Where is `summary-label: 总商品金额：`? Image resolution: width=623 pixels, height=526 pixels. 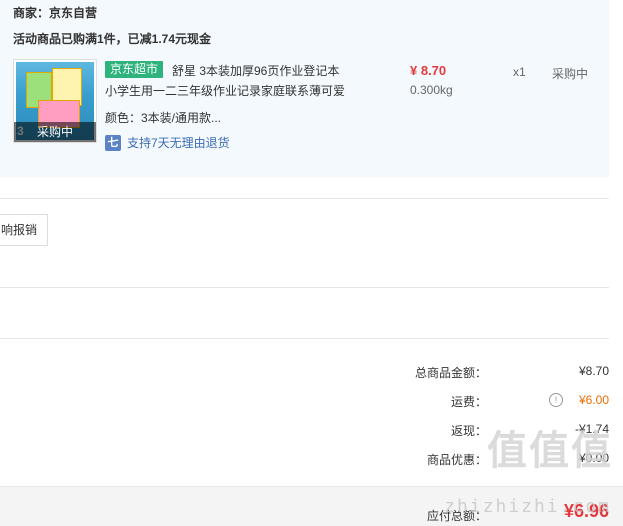 summary-label: 总商品金额： is located at coordinates (450, 373).